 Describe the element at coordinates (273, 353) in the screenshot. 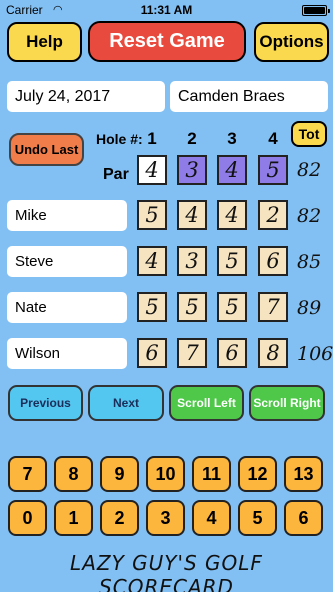

I see `score-cell: 8` at that location.